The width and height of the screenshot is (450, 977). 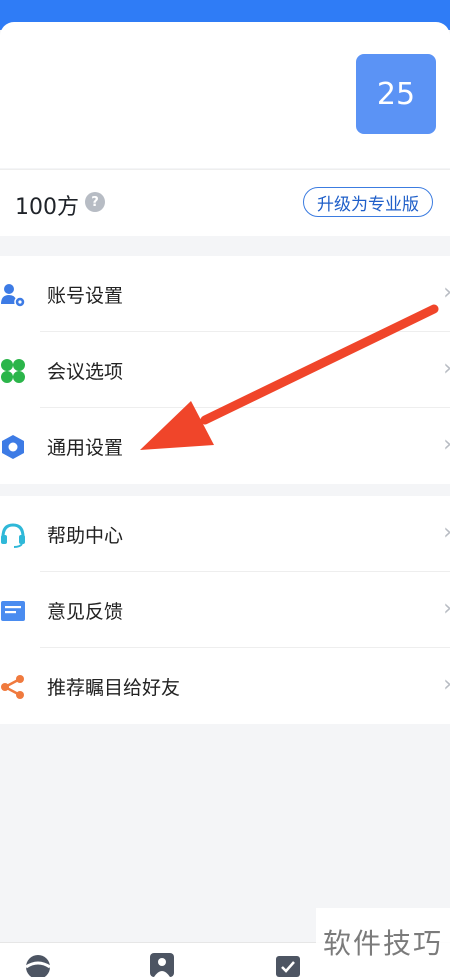 I want to click on help-icon: ?, so click(x=95, y=202).